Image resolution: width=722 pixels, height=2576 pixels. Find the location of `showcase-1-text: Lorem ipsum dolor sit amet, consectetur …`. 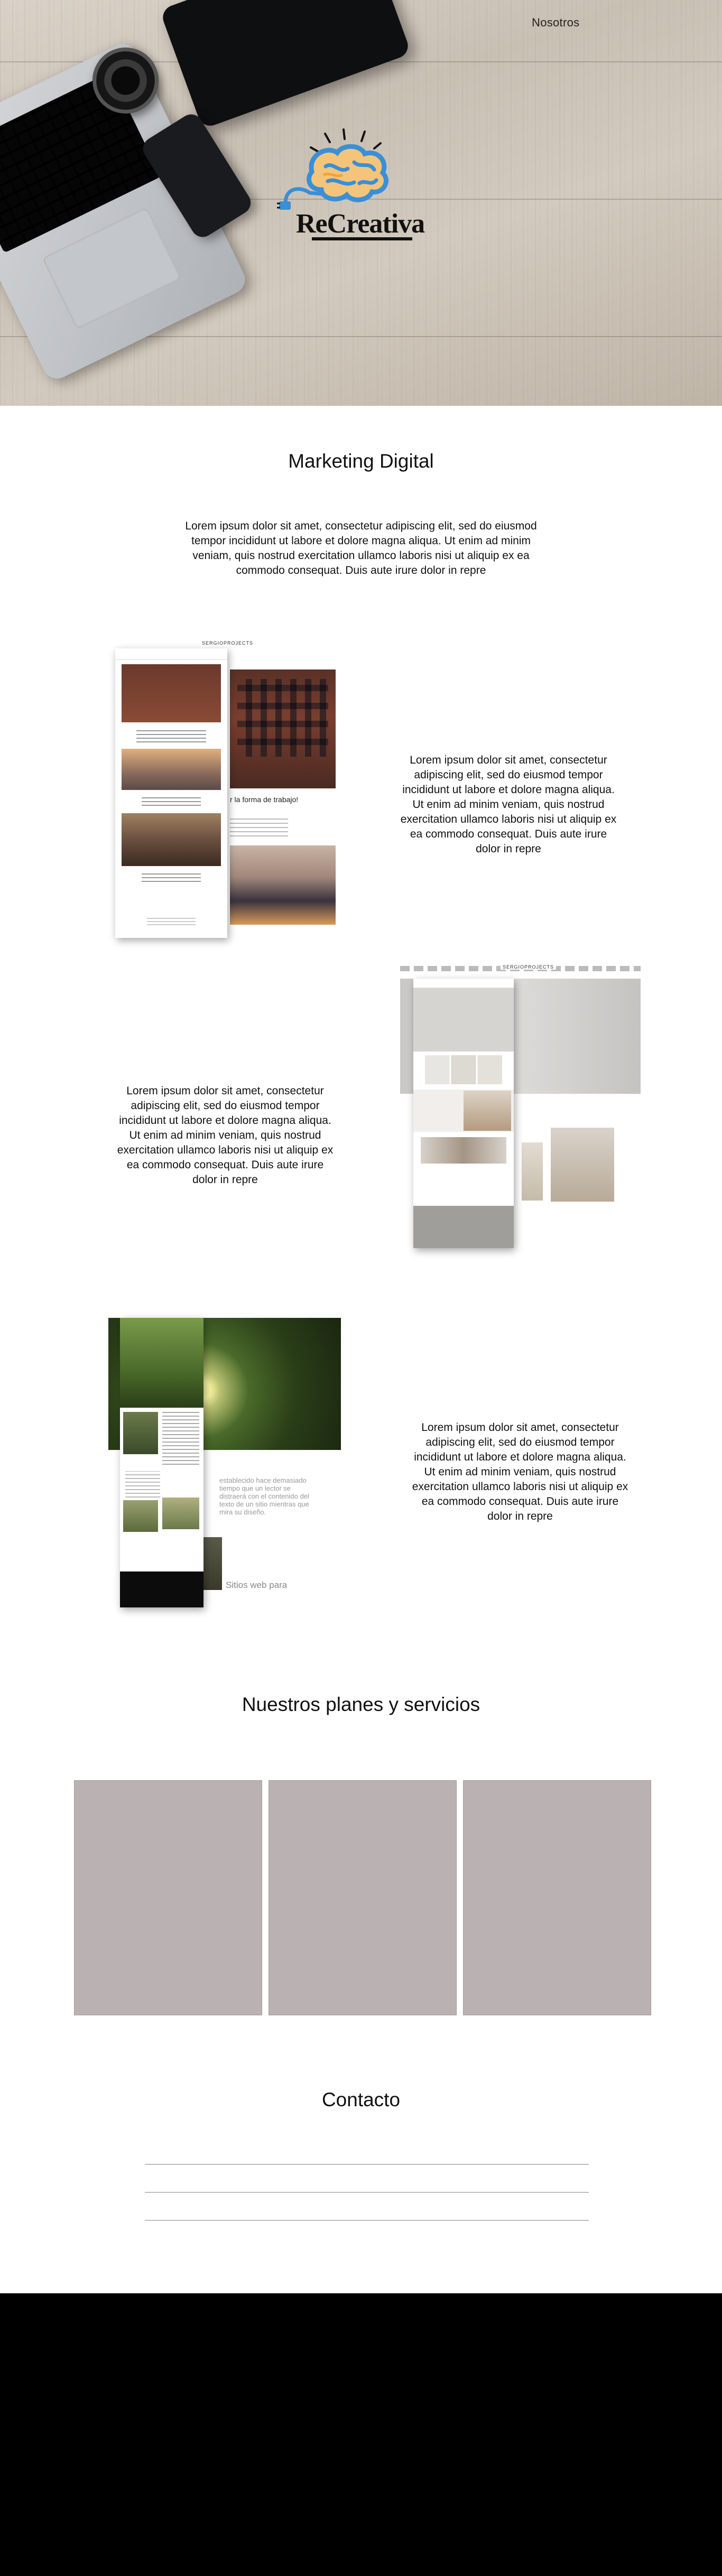

showcase-1-text: Lorem ipsum dolor sit amet, consectetur … is located at coordinates (508, 804).